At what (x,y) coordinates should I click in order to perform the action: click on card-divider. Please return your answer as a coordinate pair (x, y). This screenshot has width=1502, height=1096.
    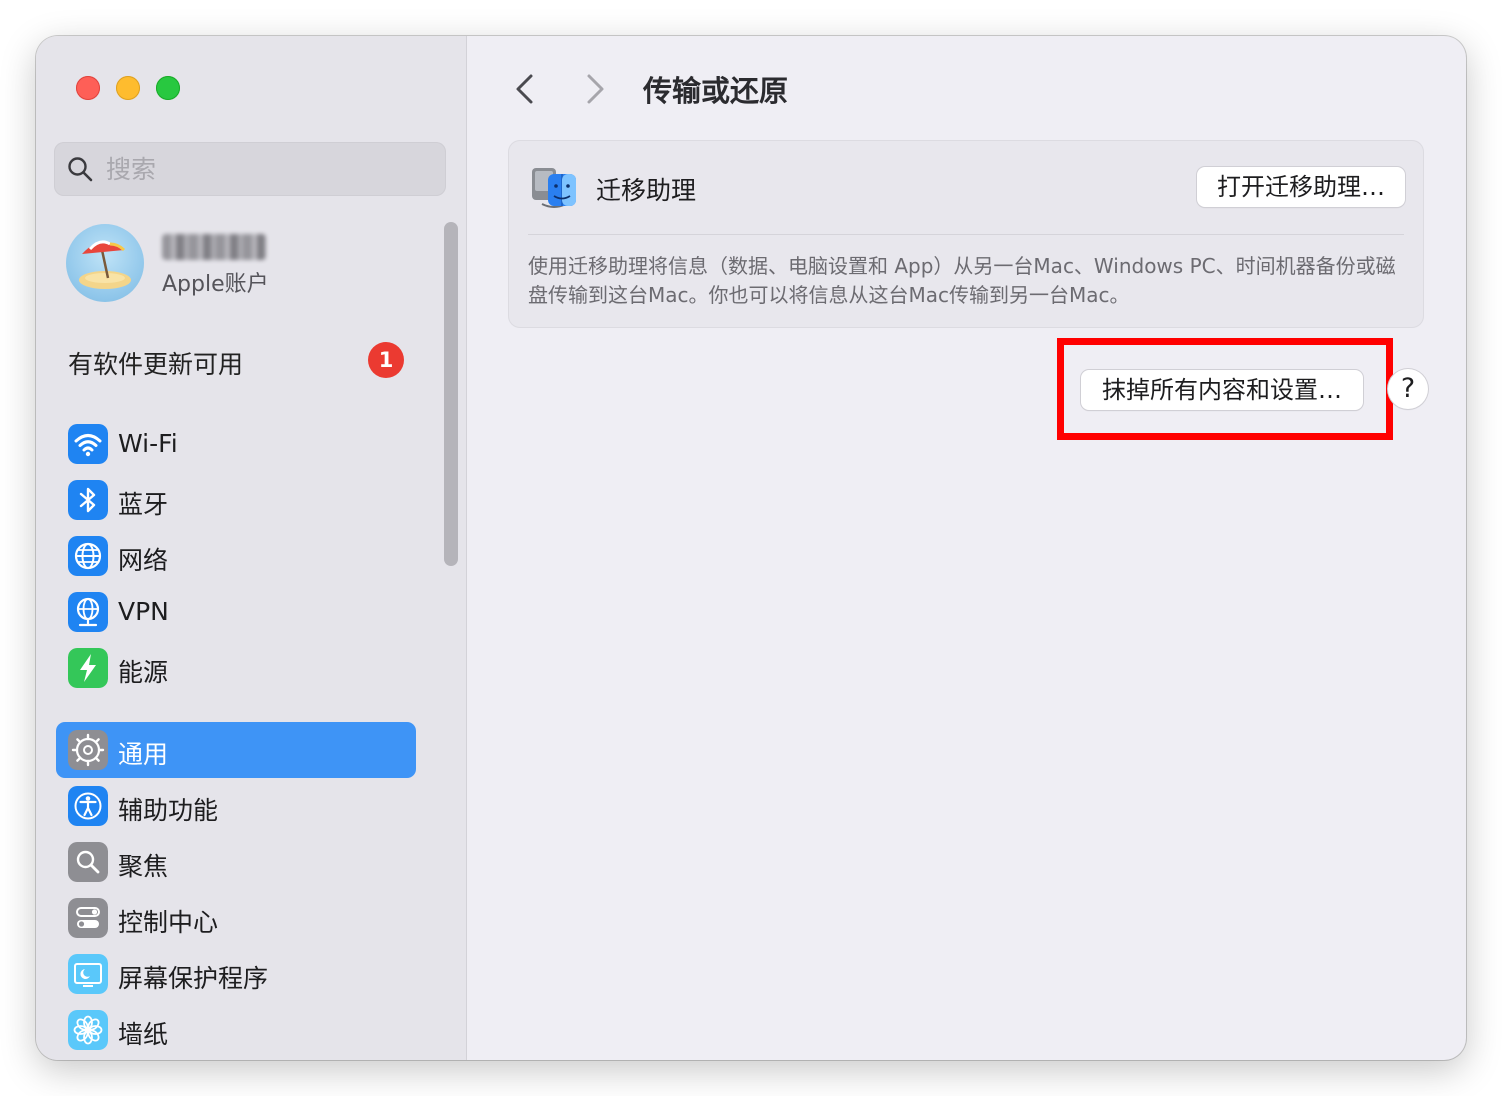
    Looking at the image, I should click on (966, 234).